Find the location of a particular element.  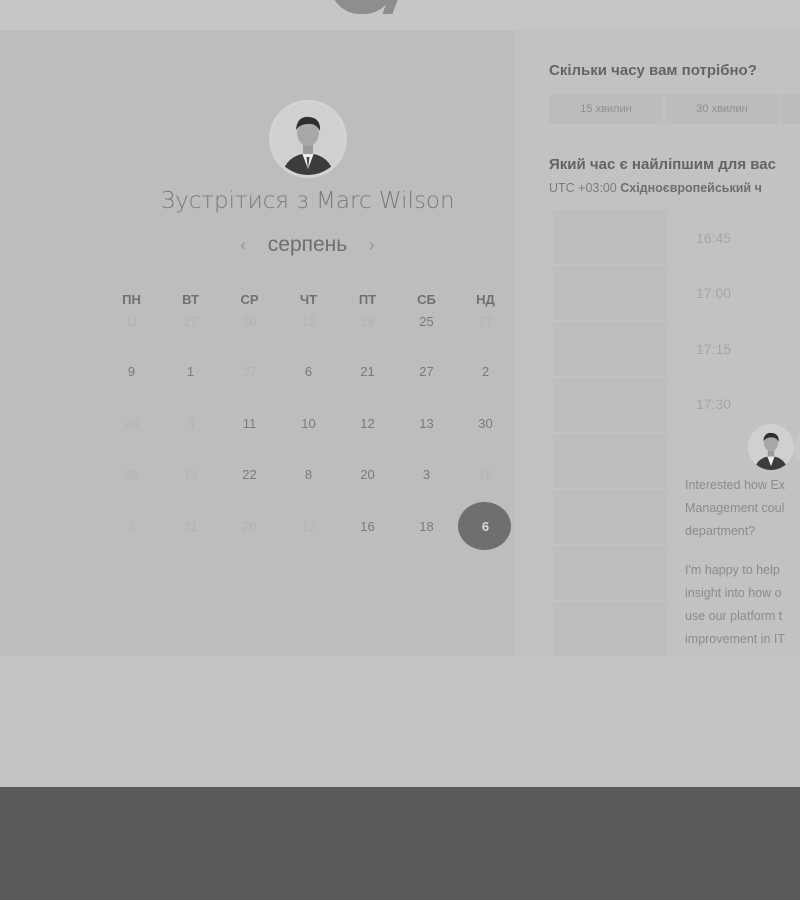

header-bar is located at coordinates (400, 15).